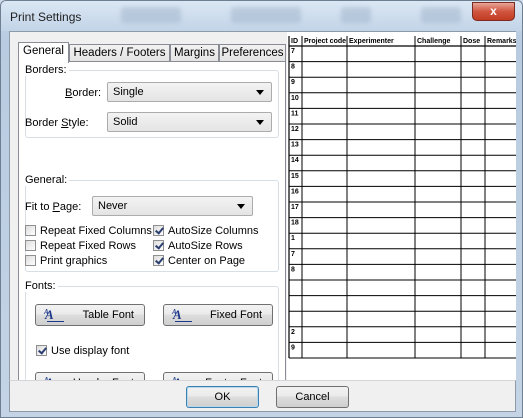  I want to click on border-style-select: Solid, so click(189, 122).